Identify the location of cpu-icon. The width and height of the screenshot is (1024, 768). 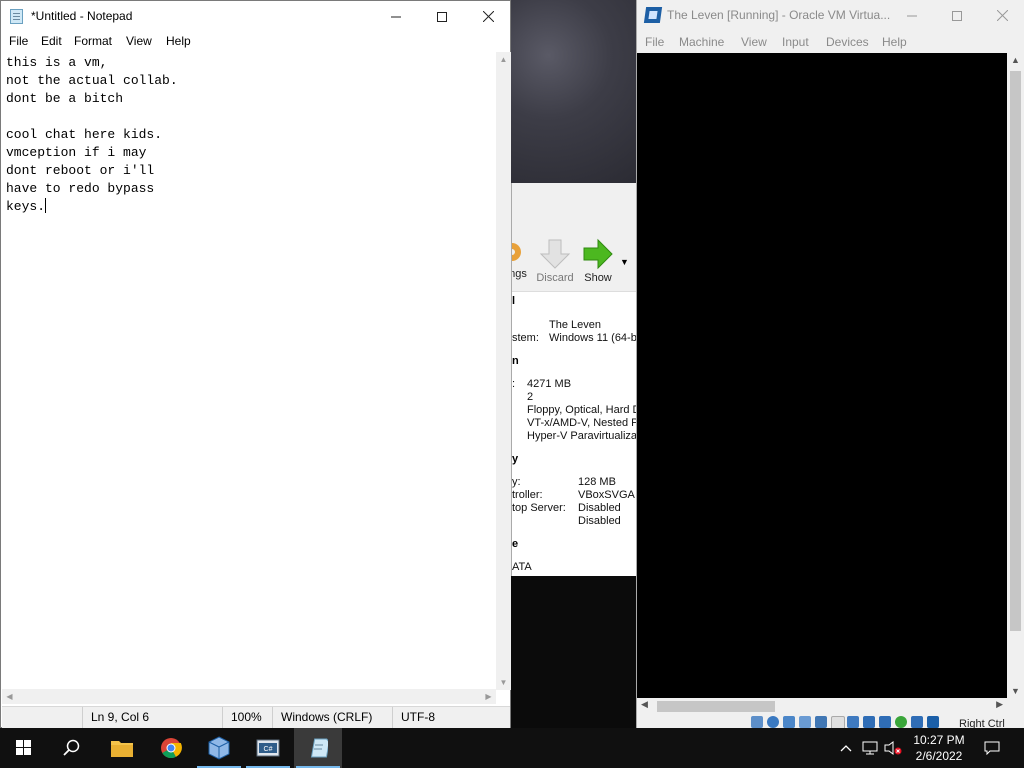
(885, 722).